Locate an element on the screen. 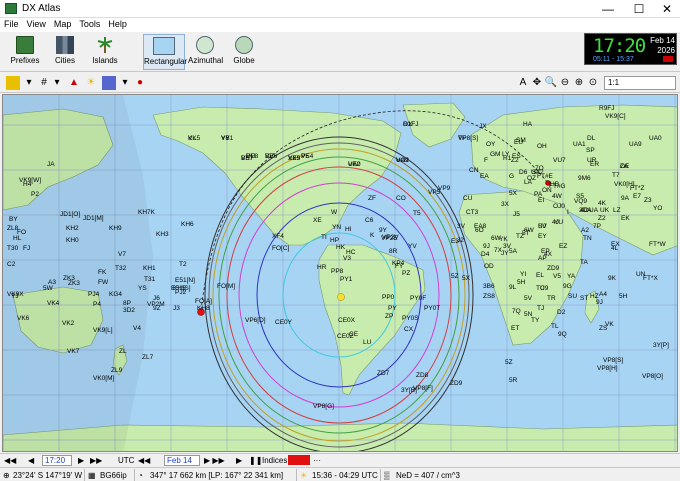  prefix-label: VP8[H] is located at coordinates (607, 368).